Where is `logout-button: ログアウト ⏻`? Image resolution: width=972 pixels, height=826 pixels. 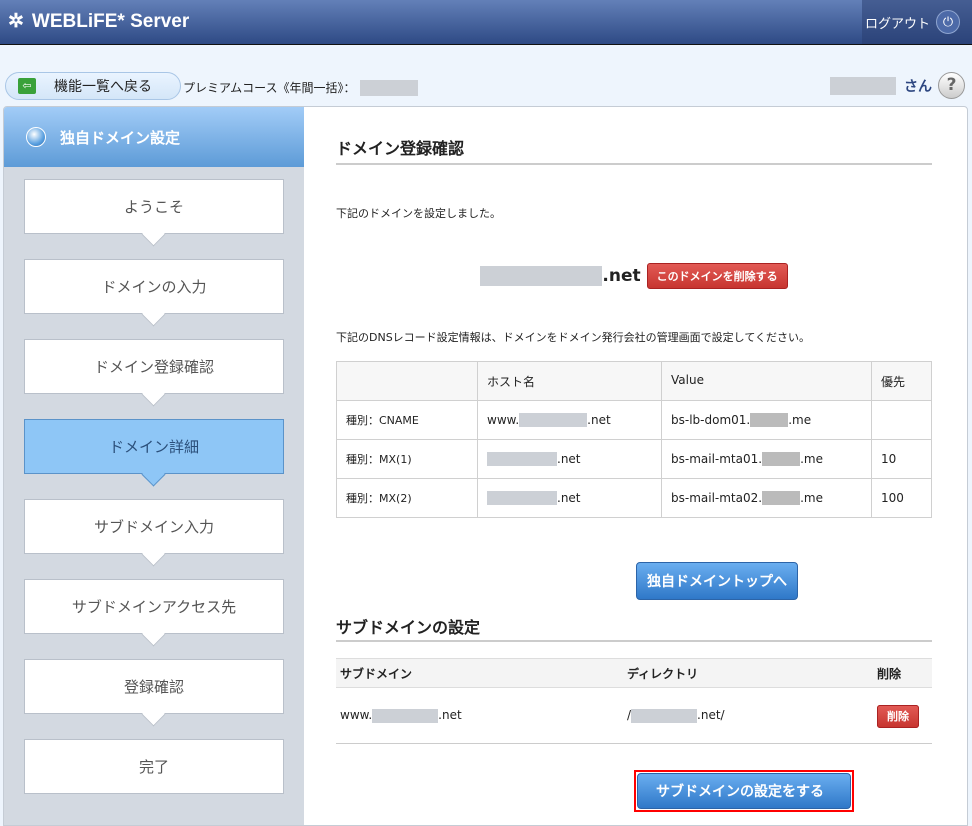 logout-button: ログアウト ⏻ is located at coordinates (917, 22).